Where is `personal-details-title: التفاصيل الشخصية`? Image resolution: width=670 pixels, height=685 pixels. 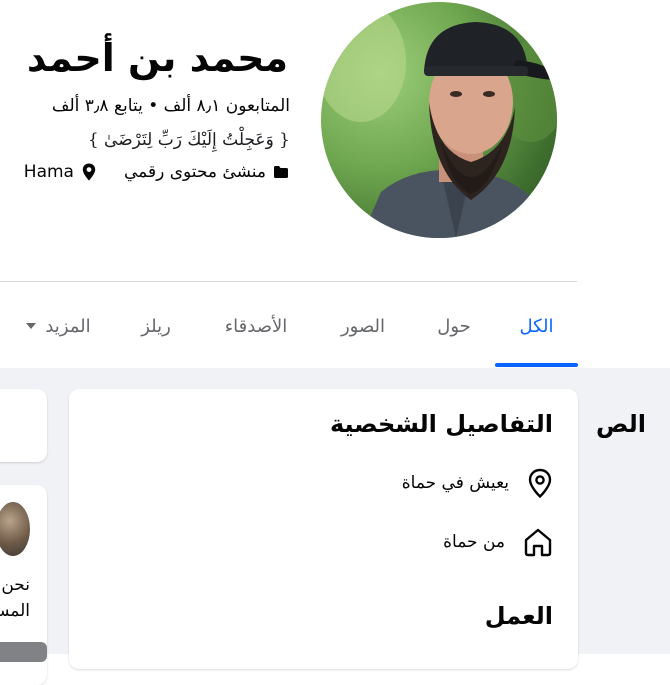
personal-details-title: التفاصيل الشخصية is located at coordinates (441, 424).